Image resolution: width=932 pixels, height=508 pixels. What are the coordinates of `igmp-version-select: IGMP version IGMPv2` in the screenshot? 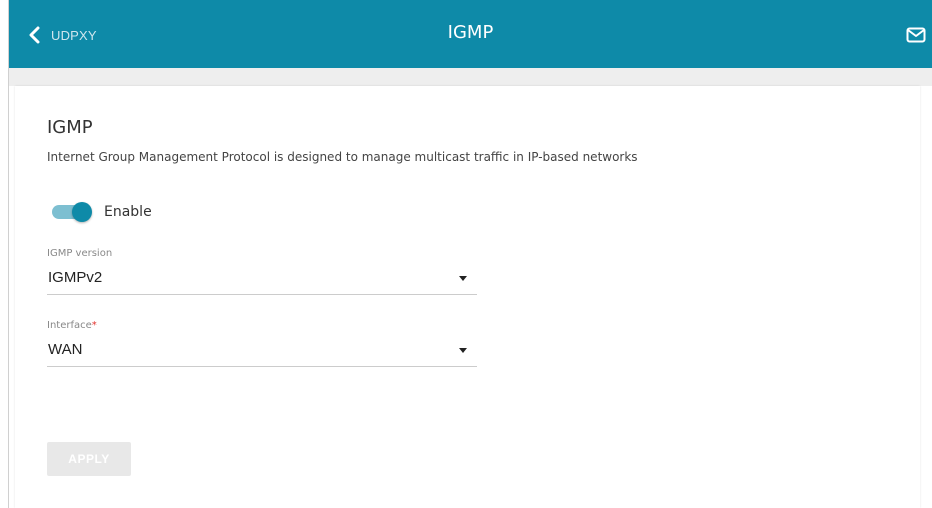 It's located at (262, 271).